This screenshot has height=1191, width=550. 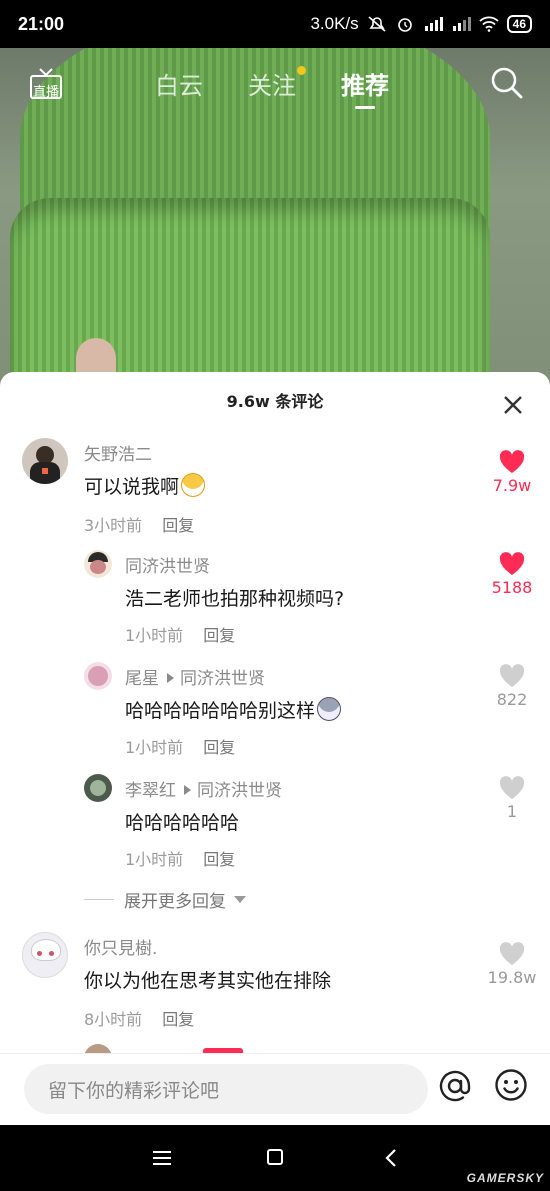 What do you see at coordinates (455, 1086) in the screenshot?
I see `mention-at-icon` at bounding box center [455, 1086].